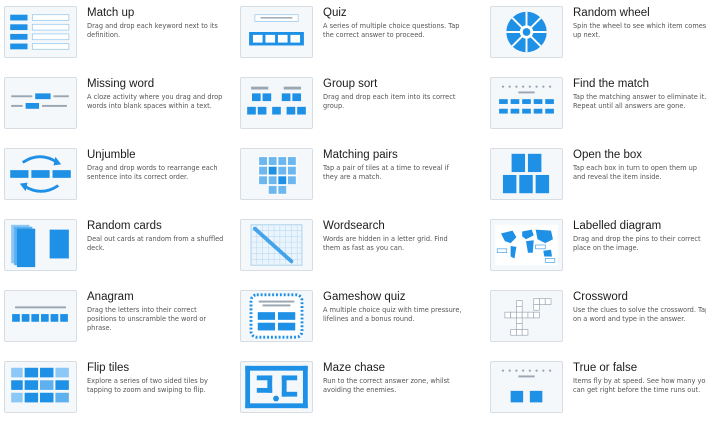 This screenshot has width=706, height=425. Describe the element at coordinates (276, 387) in the screenshot. I see `maze-chase-icon` at that location.